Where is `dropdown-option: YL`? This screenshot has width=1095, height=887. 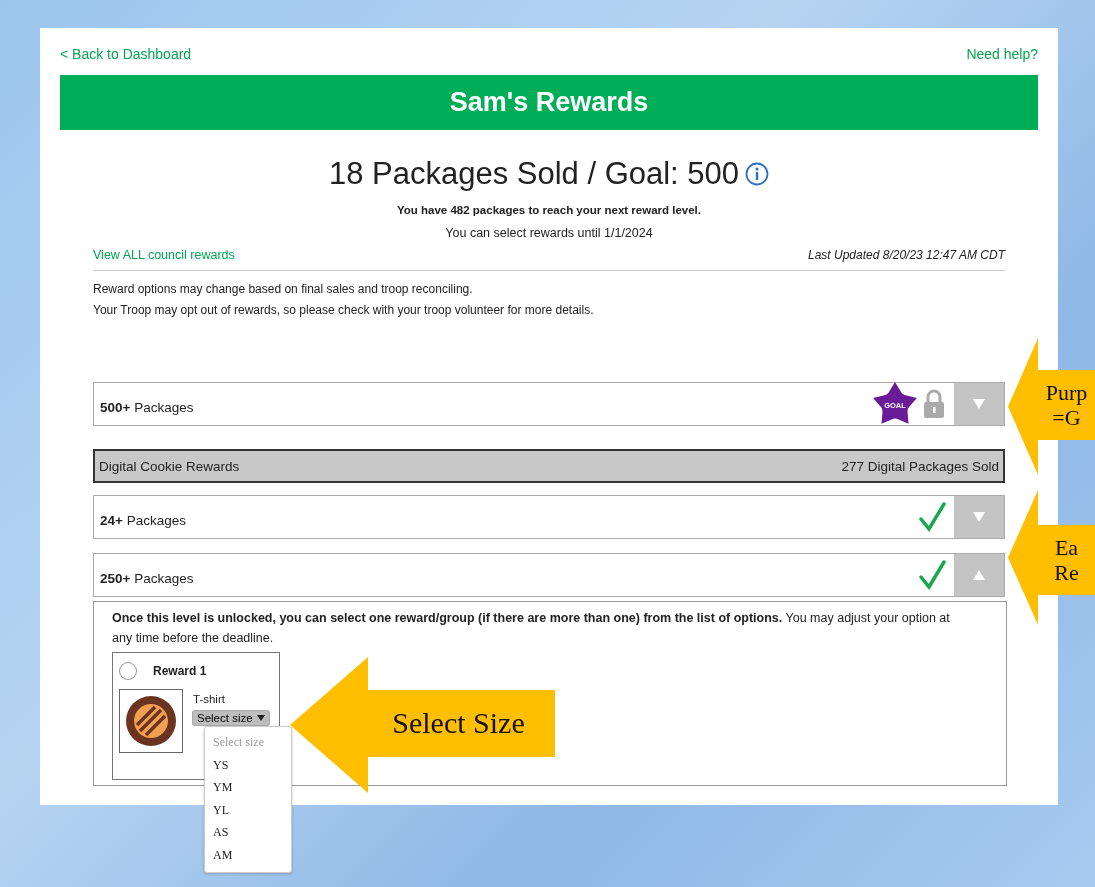
dropdown-option: YL is located at coordinates (252, 809).